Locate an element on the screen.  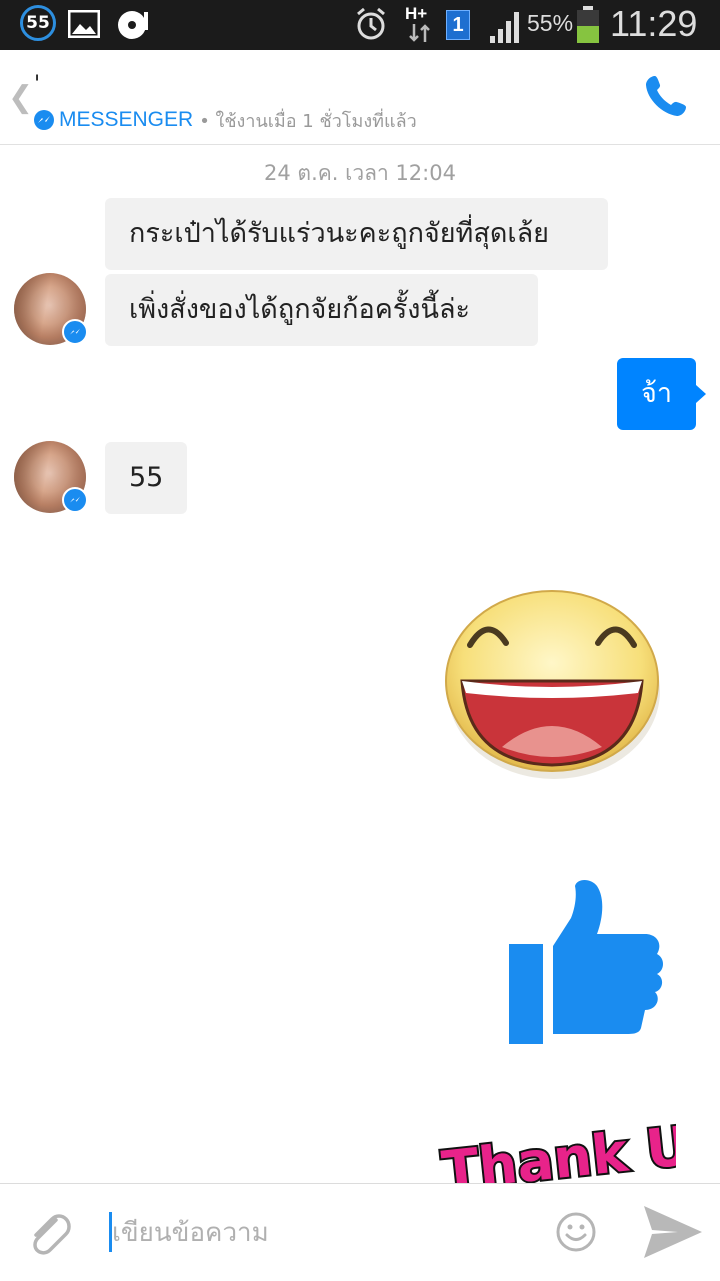
incoming-message: กระเป๋าได้รับแร่วนะคะถูกจัยที่สุดเล้ย is located at coordinates (356, 234).